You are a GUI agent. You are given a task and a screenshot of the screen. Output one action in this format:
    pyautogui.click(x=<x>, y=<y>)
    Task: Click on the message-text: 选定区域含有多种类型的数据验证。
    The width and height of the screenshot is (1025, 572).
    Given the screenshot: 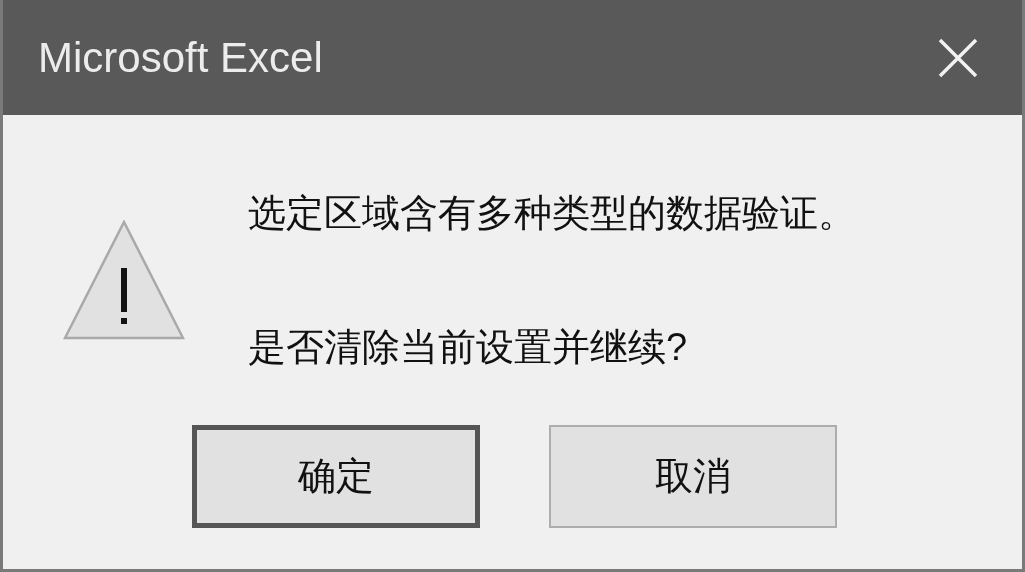 What is the action you would take?
    pyautogui.click(x=552, y=213)
    